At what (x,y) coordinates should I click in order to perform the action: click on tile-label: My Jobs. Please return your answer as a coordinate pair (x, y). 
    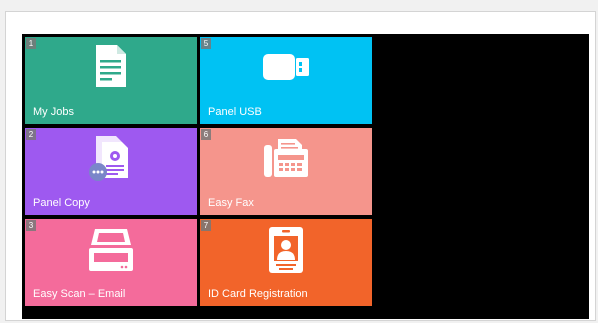
    Looking at the image, I should click on (53, 112).